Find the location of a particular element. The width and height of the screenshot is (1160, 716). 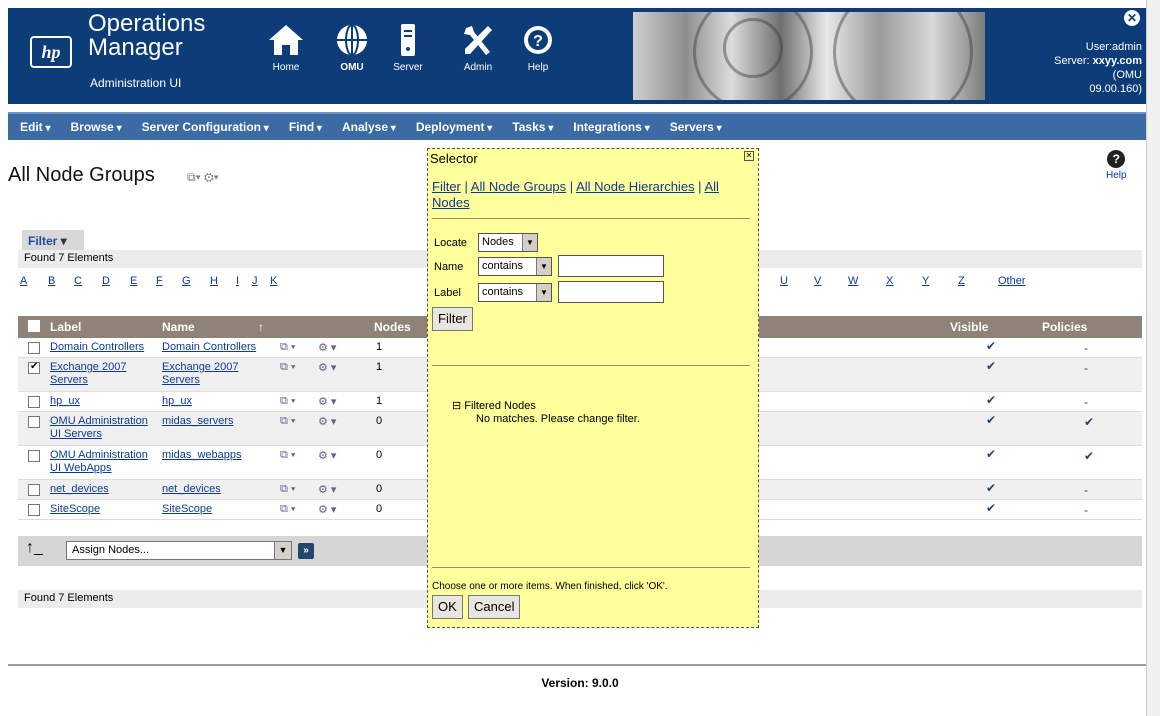

filtered-nodes-tree: ⊟ Filtered Nodes is located at coordinates (494, 405).